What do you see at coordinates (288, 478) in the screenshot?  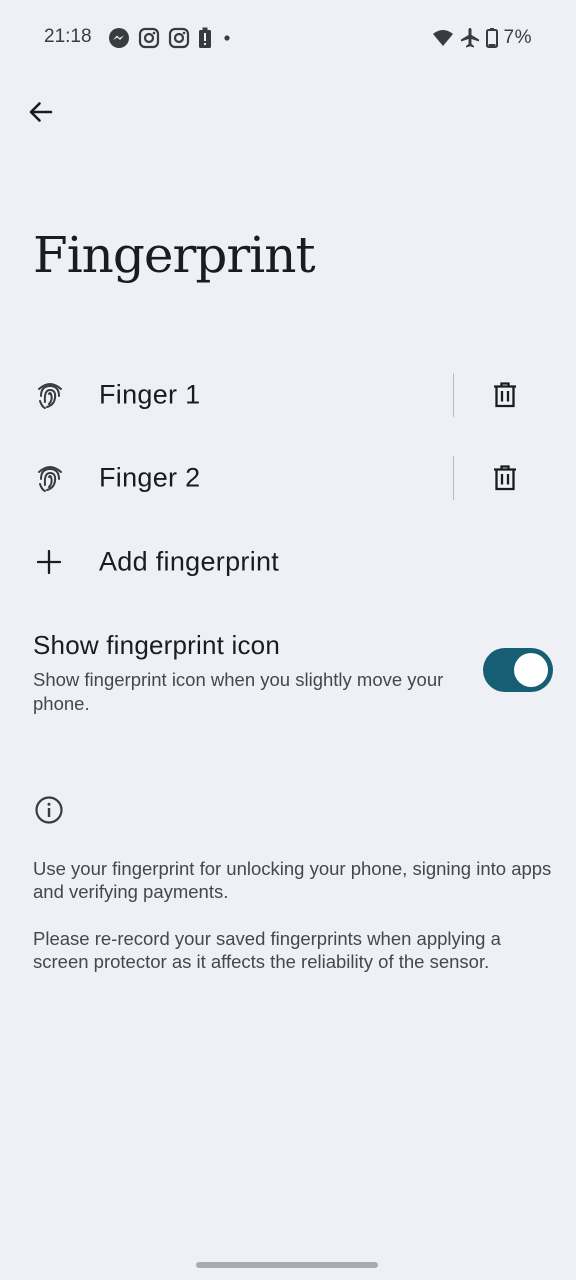 I see `fingerprint-item-2: Finger 2` at bounding box center [288, 478].